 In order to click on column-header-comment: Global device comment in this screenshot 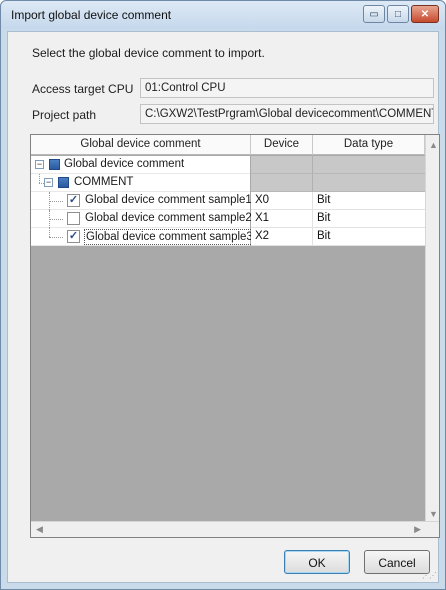, I will do `click(141, 145)`.